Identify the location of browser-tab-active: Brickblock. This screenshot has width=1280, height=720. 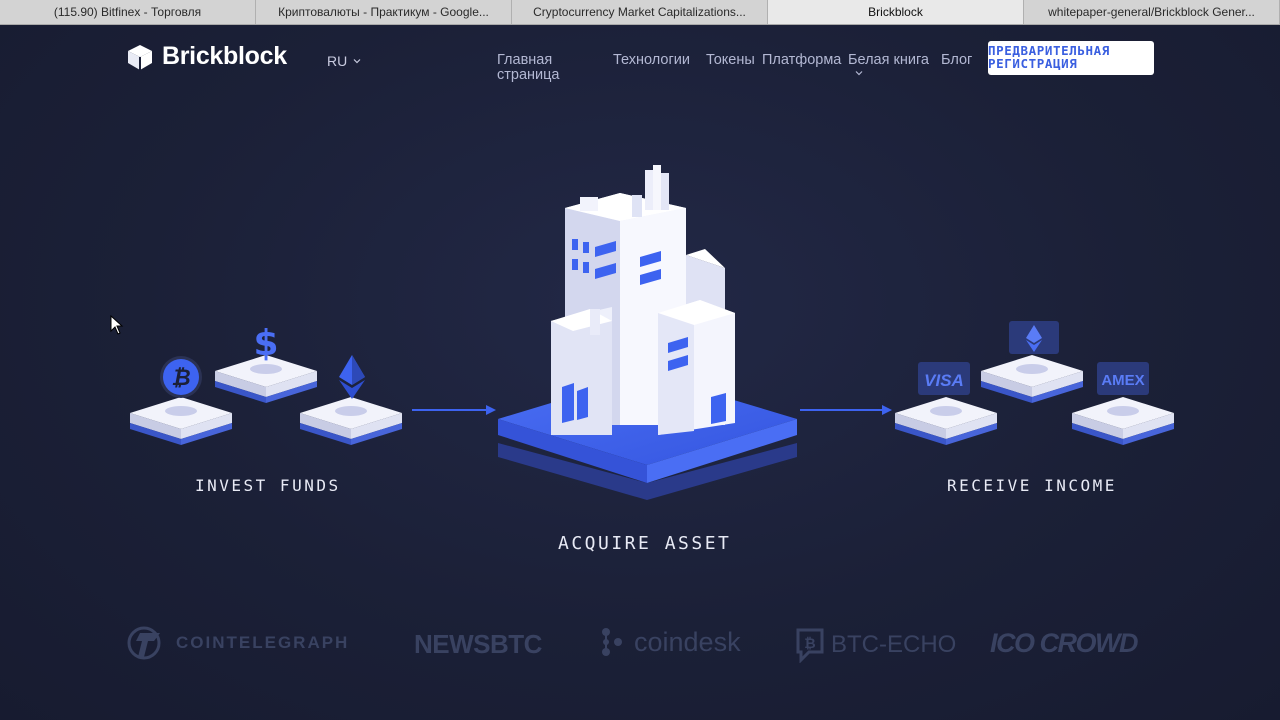
(896, 12).